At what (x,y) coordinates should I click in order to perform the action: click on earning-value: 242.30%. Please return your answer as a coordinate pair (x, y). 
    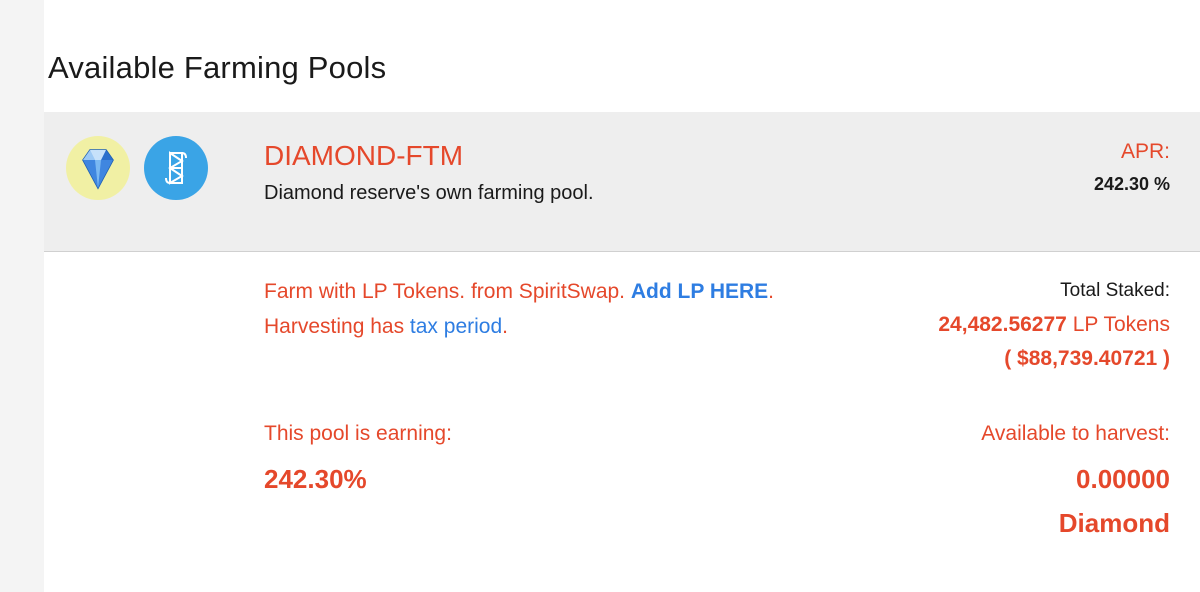
    Looking at the image, I should click on (315, 479).